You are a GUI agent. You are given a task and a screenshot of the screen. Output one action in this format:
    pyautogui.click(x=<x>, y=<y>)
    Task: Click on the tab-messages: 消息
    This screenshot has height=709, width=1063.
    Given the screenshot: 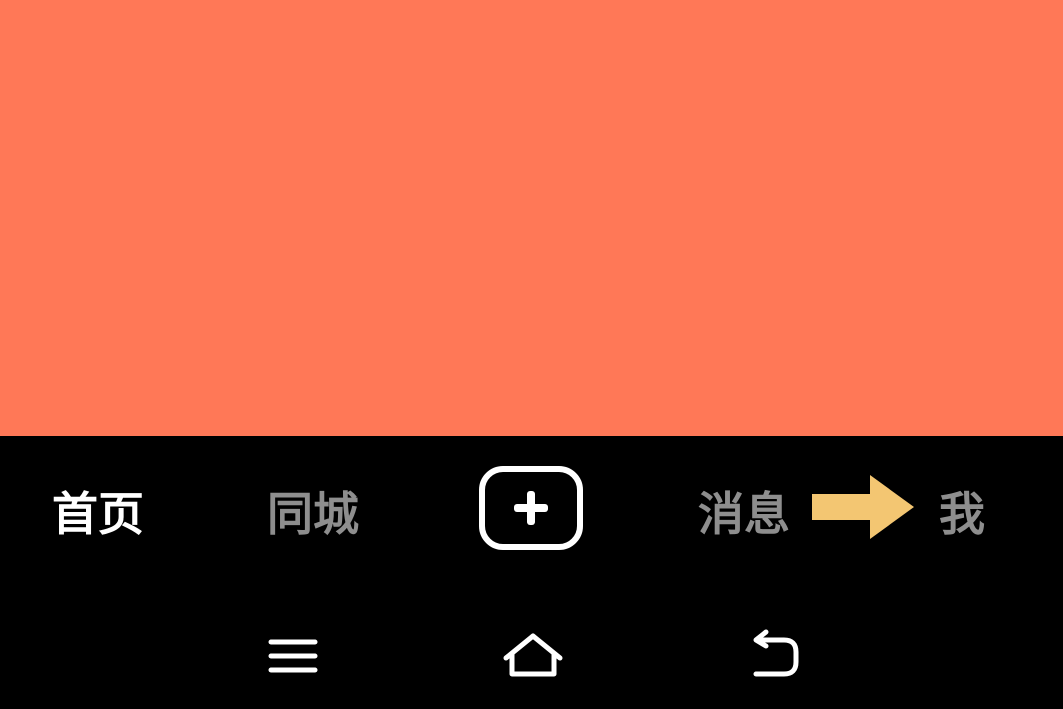 What is the action you would take?
    pyautogui.click(x=744, y=514)
    